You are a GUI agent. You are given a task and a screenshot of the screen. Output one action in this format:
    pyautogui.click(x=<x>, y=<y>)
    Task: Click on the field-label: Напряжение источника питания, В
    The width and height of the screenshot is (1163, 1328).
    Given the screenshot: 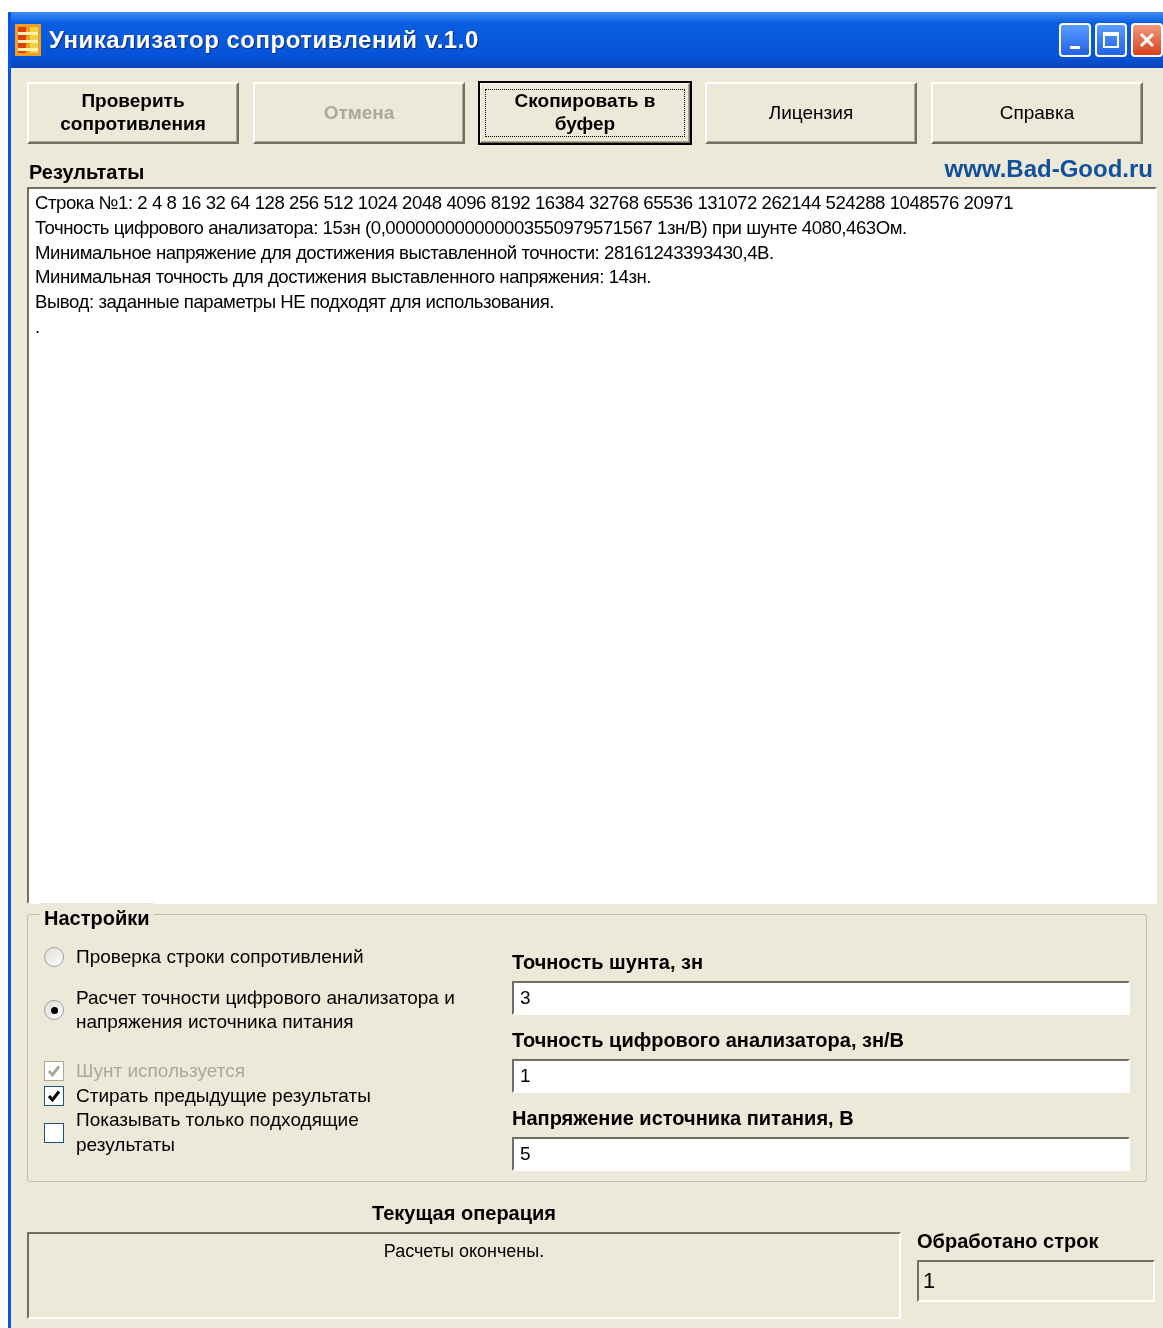 What is the action you would take?
    pyautogui.click(x=683, y=1118)
    